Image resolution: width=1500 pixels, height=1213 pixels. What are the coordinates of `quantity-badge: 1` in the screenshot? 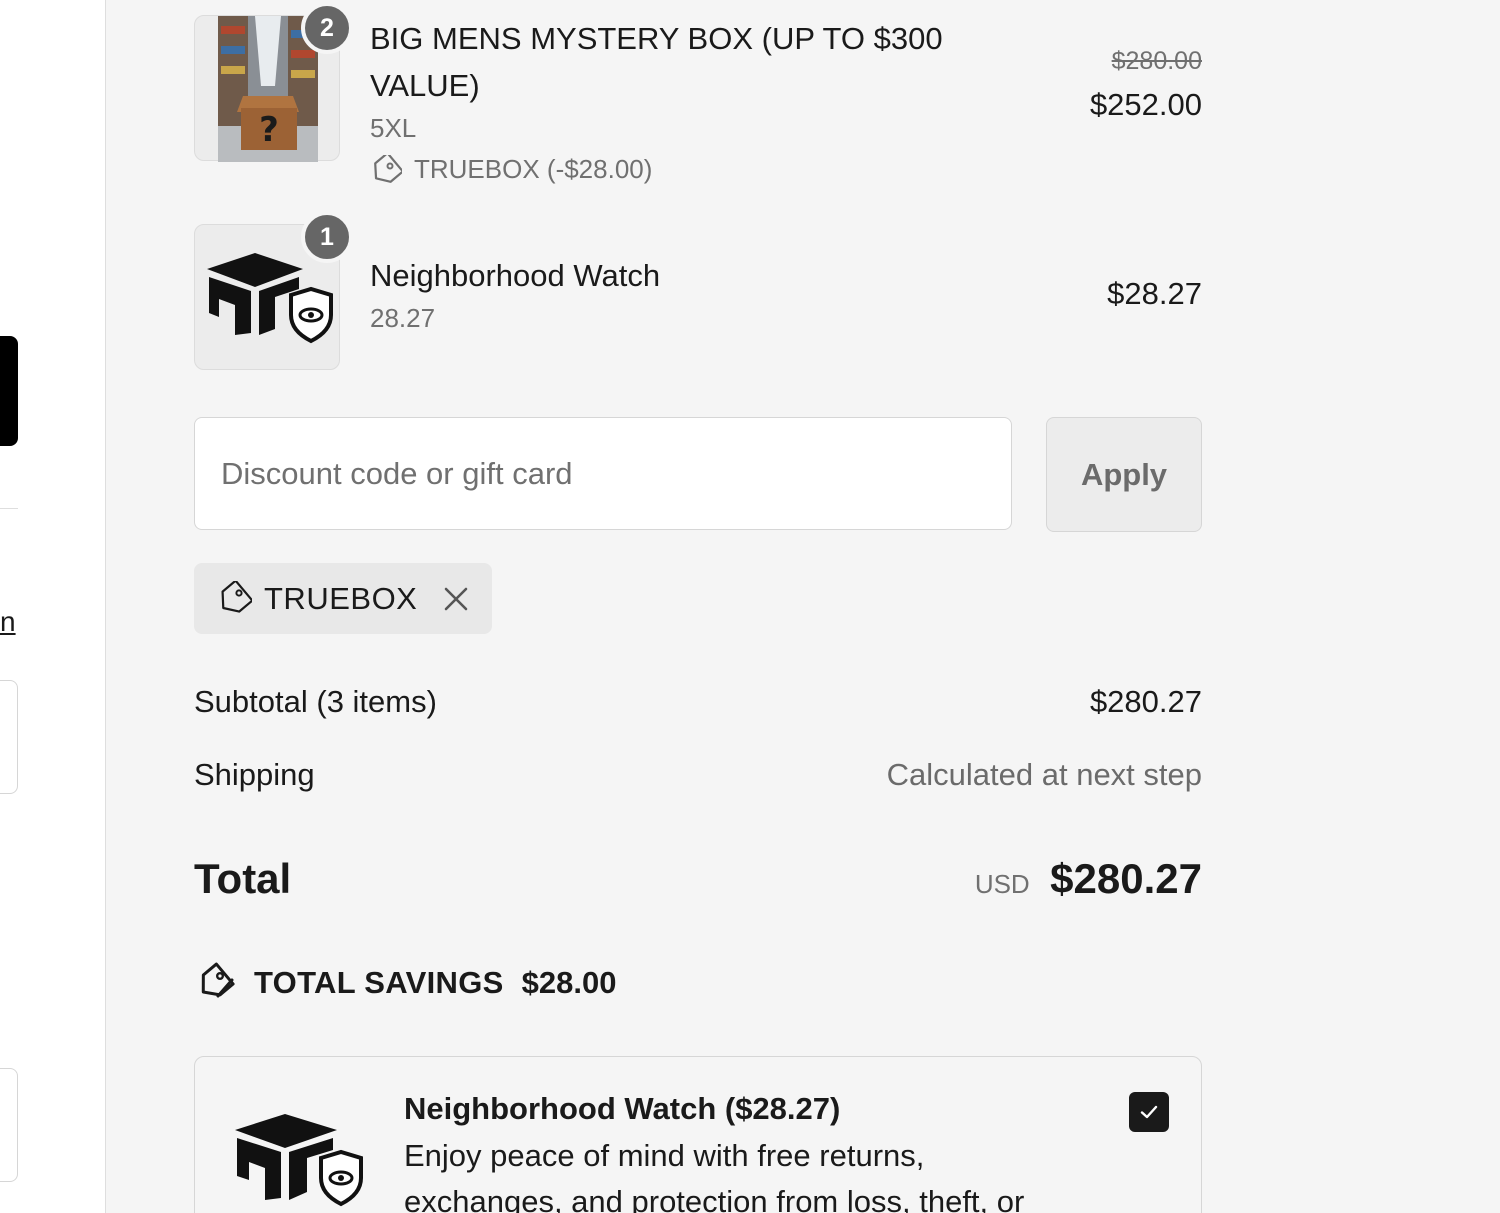 It's located at (327, 237).